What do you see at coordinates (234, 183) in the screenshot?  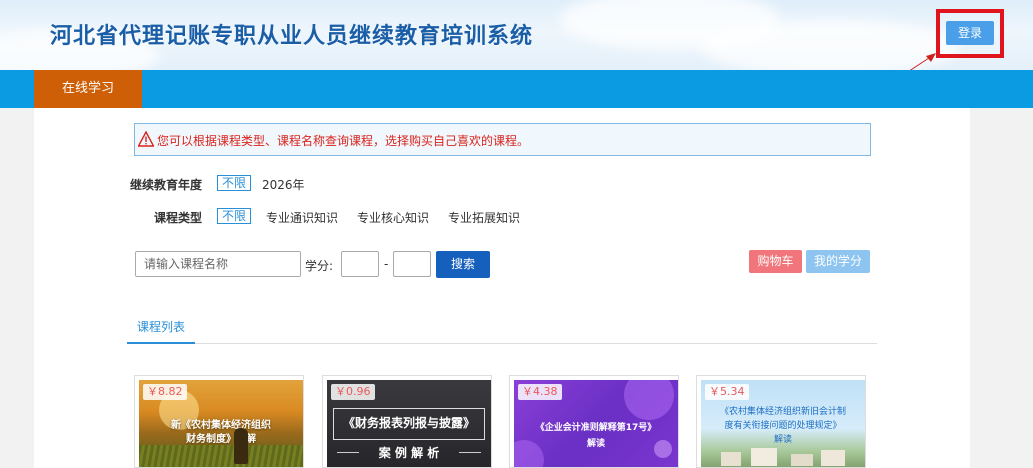 I see `filter-year-unlimited: 不限` at bounding box center [234, 183].